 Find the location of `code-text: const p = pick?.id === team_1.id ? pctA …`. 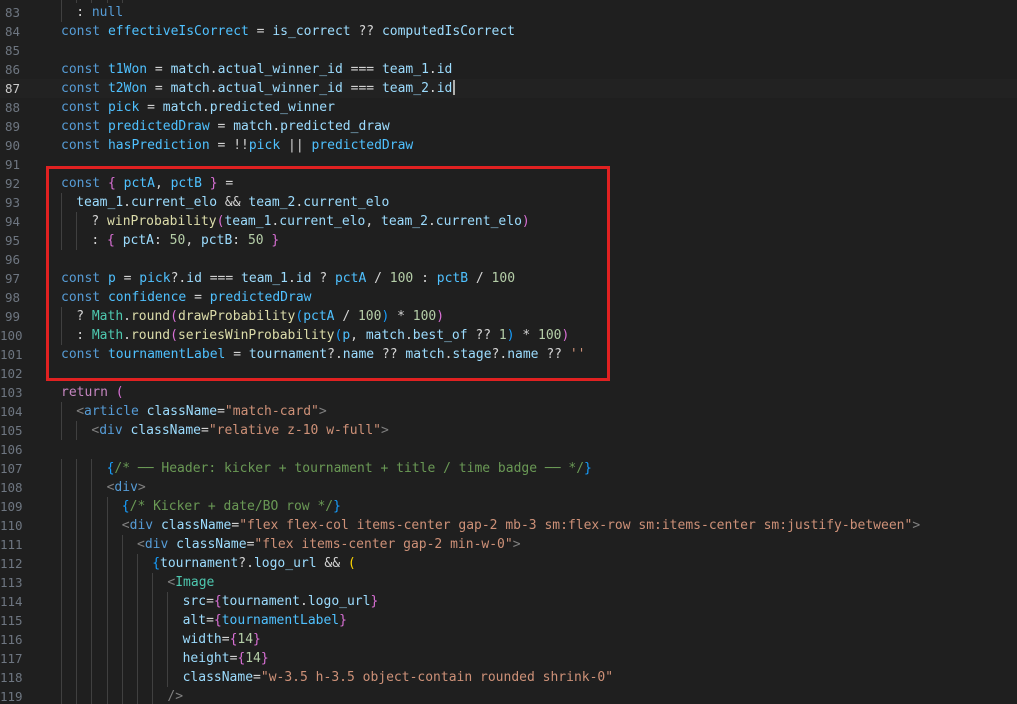

code-text: const p = pick?.id === team_1.id ? pctA … is located at coordinates (288, 278).